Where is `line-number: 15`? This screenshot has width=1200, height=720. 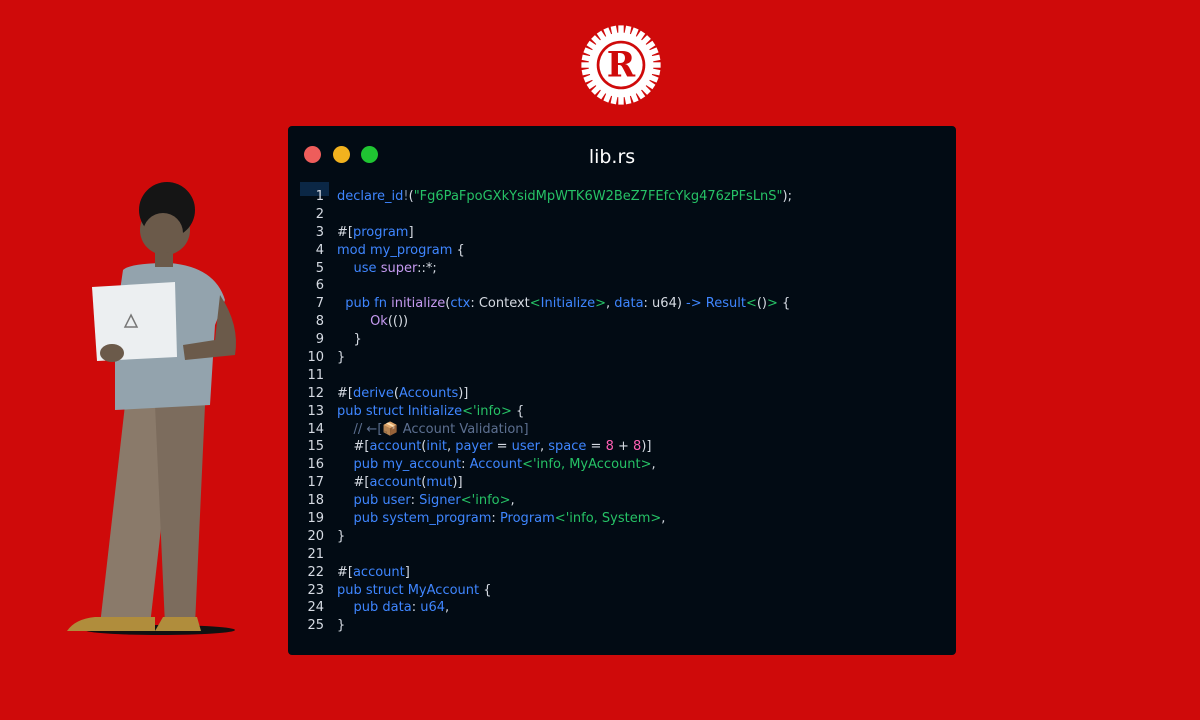 line-number: 15 is located at coordinates (315, 447).